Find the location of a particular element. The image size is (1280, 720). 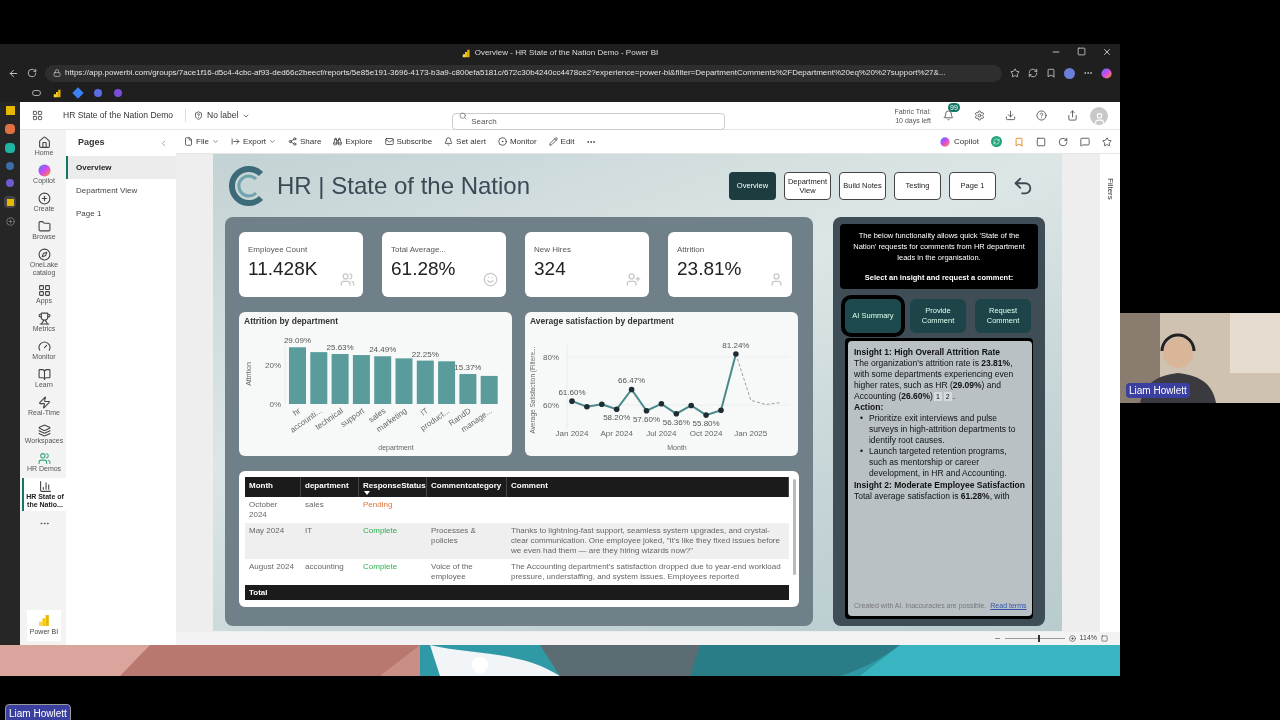

search-field: Search is located at coordinates (589, 121).